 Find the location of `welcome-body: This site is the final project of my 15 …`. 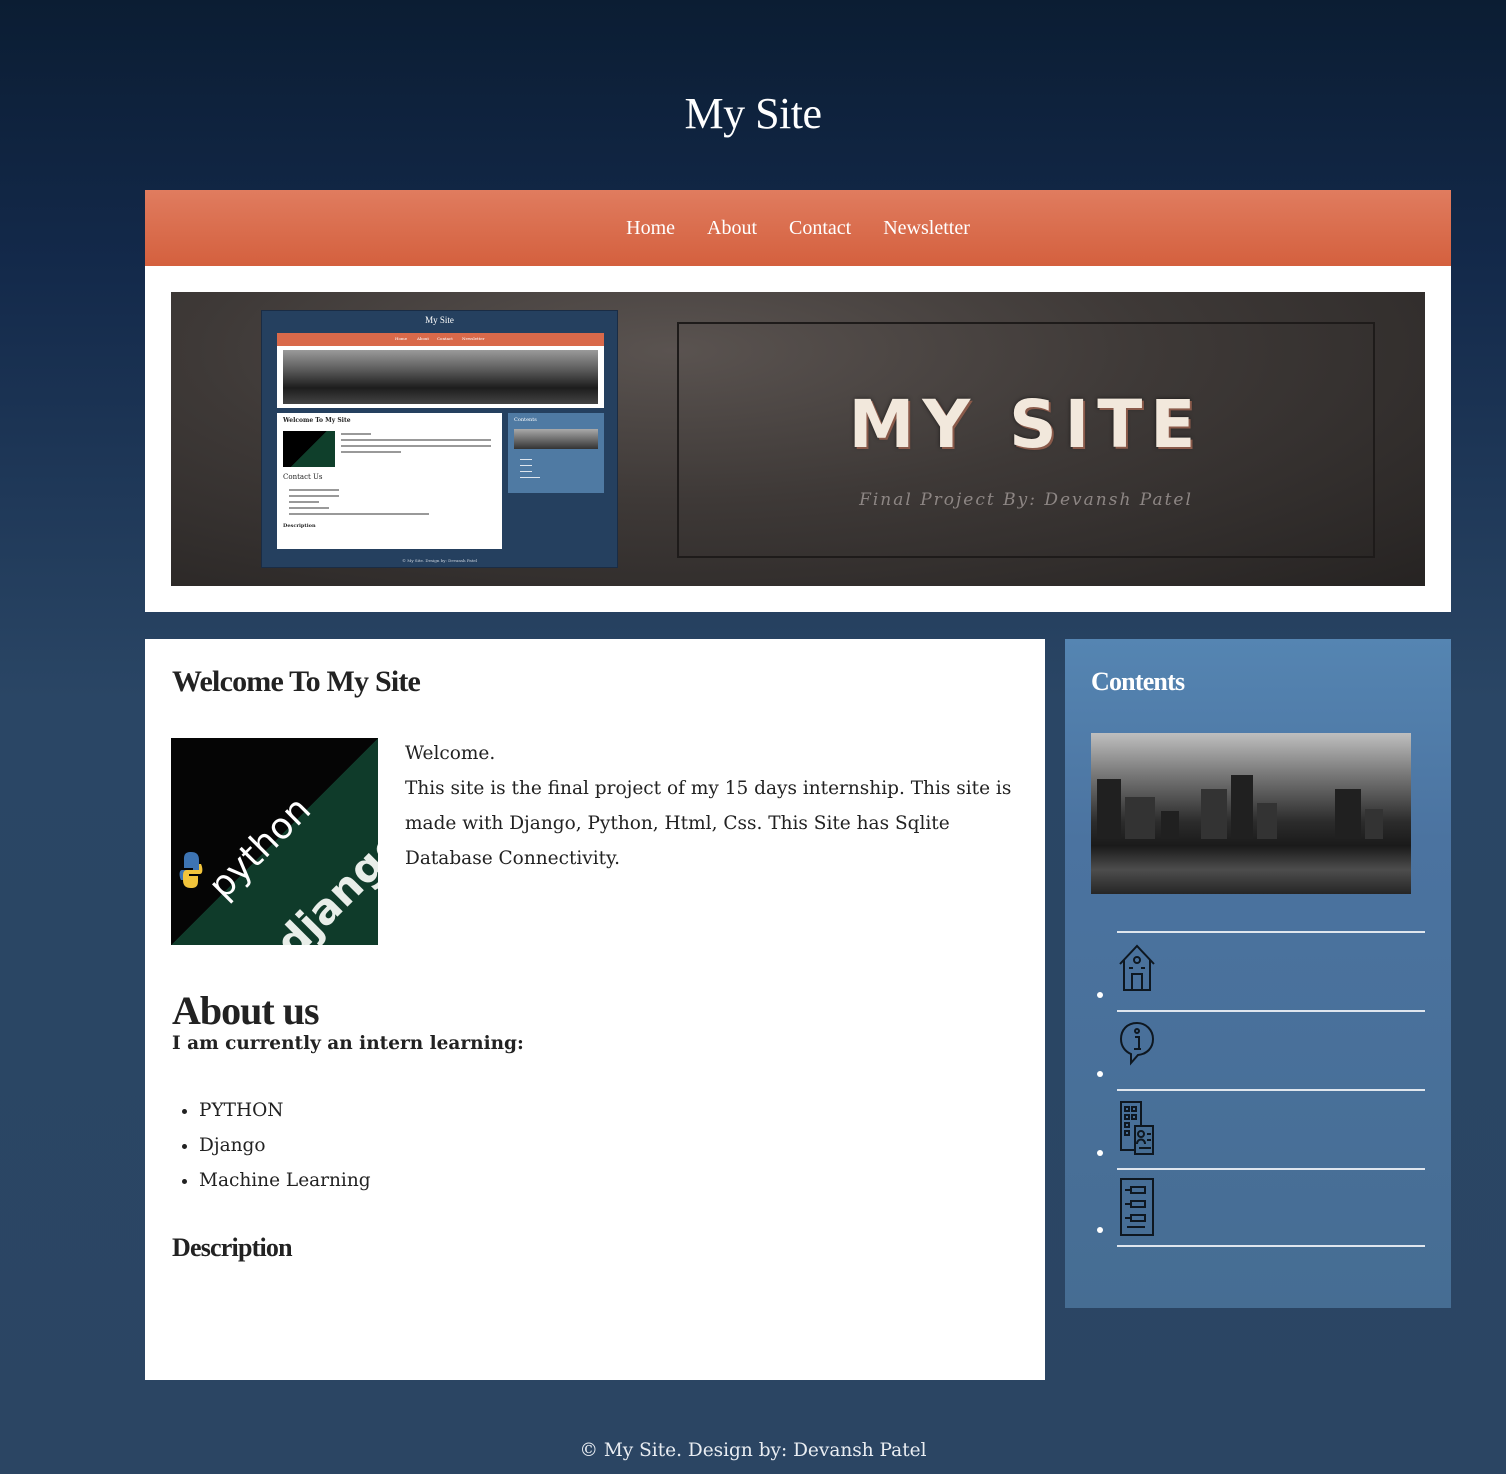

welcome-body: This site is the final project of my 15 … is located at coordinates (708, 823).